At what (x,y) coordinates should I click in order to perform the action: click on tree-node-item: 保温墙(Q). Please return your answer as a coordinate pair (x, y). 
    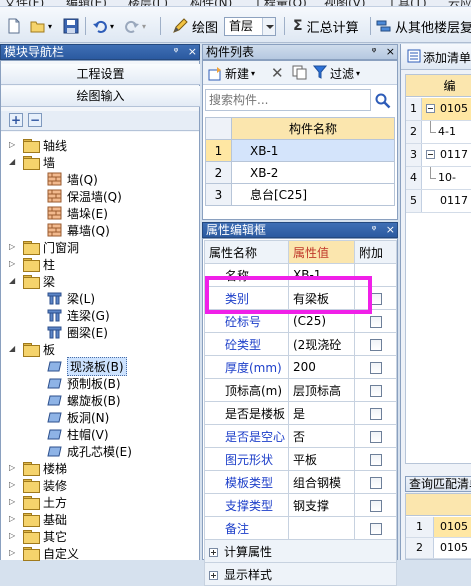
    Looking at the image, I should click on (84, 196).